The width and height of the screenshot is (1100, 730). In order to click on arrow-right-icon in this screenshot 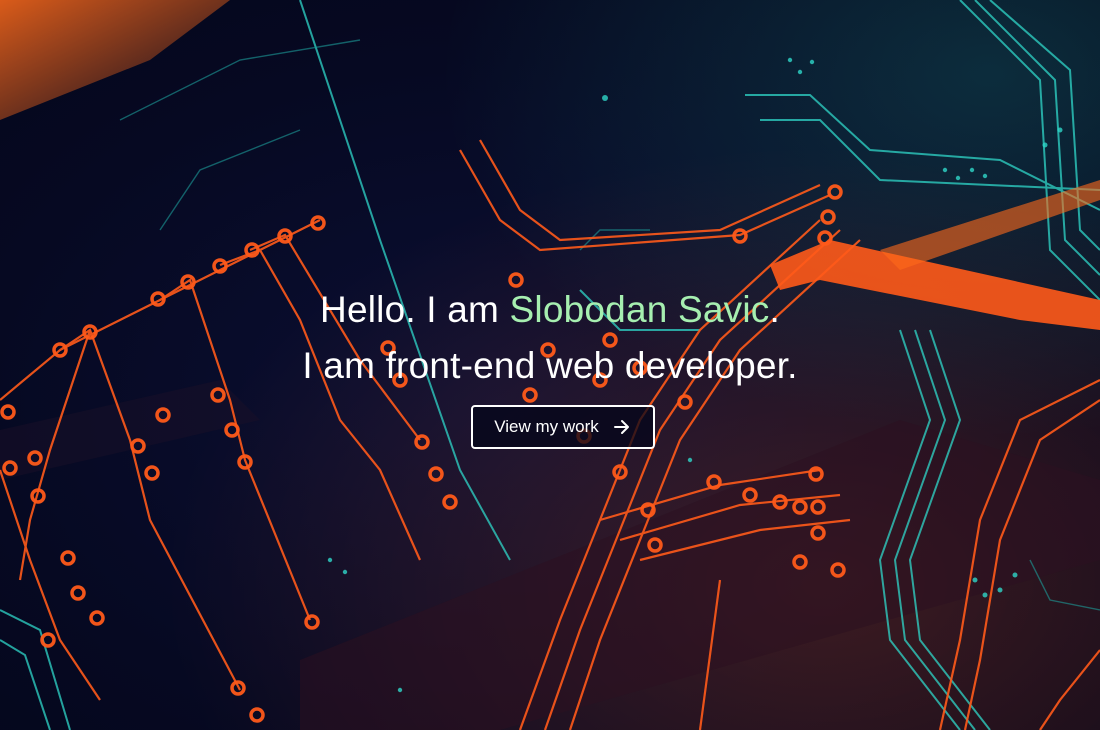, I will do `click(621, 427)`.